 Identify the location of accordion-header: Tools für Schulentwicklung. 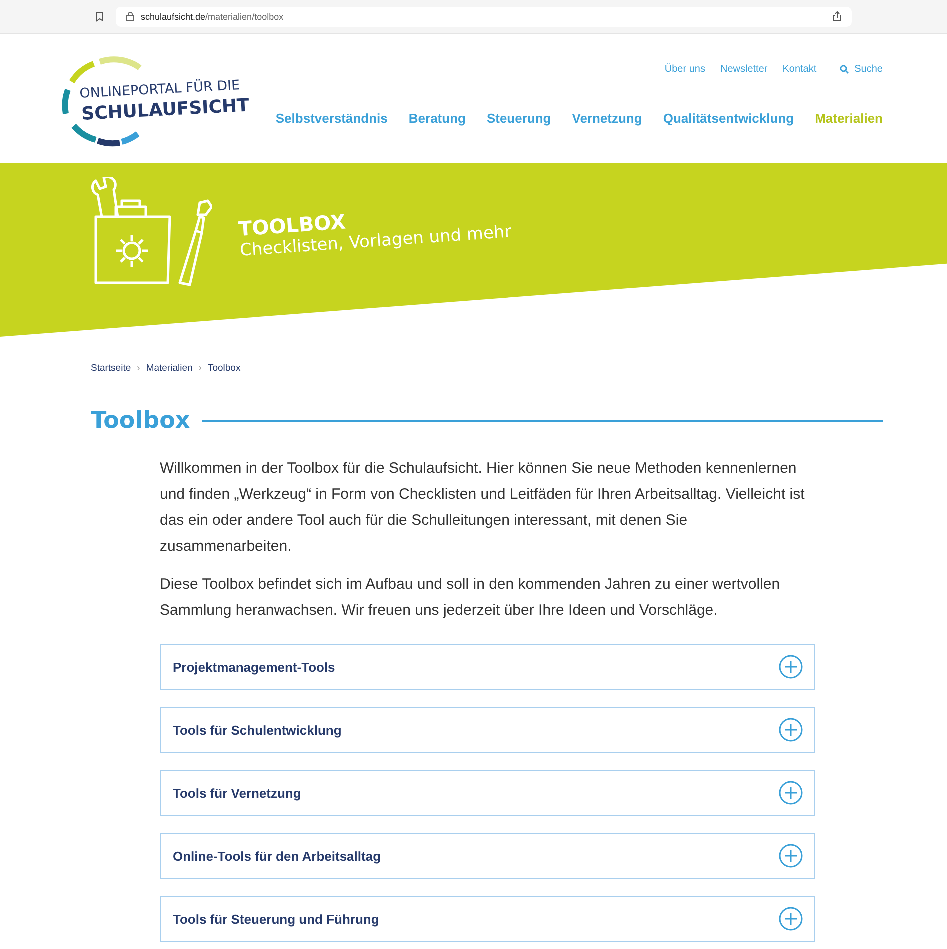
(487, 730).